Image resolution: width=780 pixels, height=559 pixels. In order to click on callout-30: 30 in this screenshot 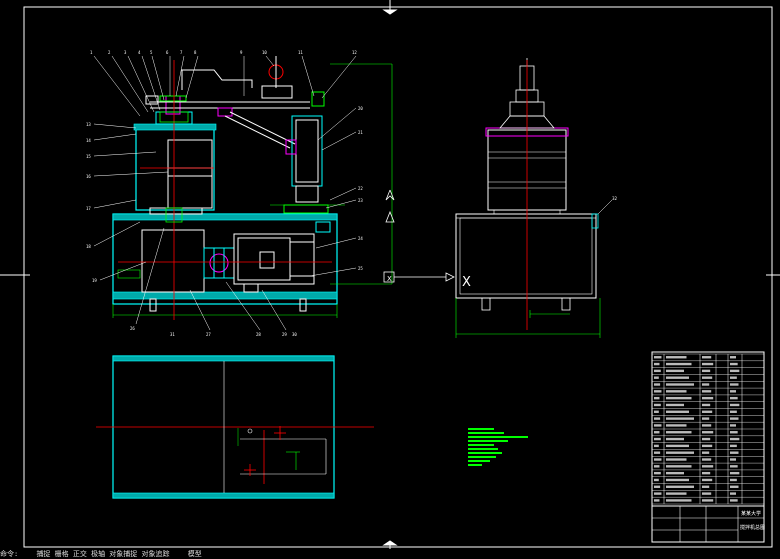, I will do `click(294, 334)`.